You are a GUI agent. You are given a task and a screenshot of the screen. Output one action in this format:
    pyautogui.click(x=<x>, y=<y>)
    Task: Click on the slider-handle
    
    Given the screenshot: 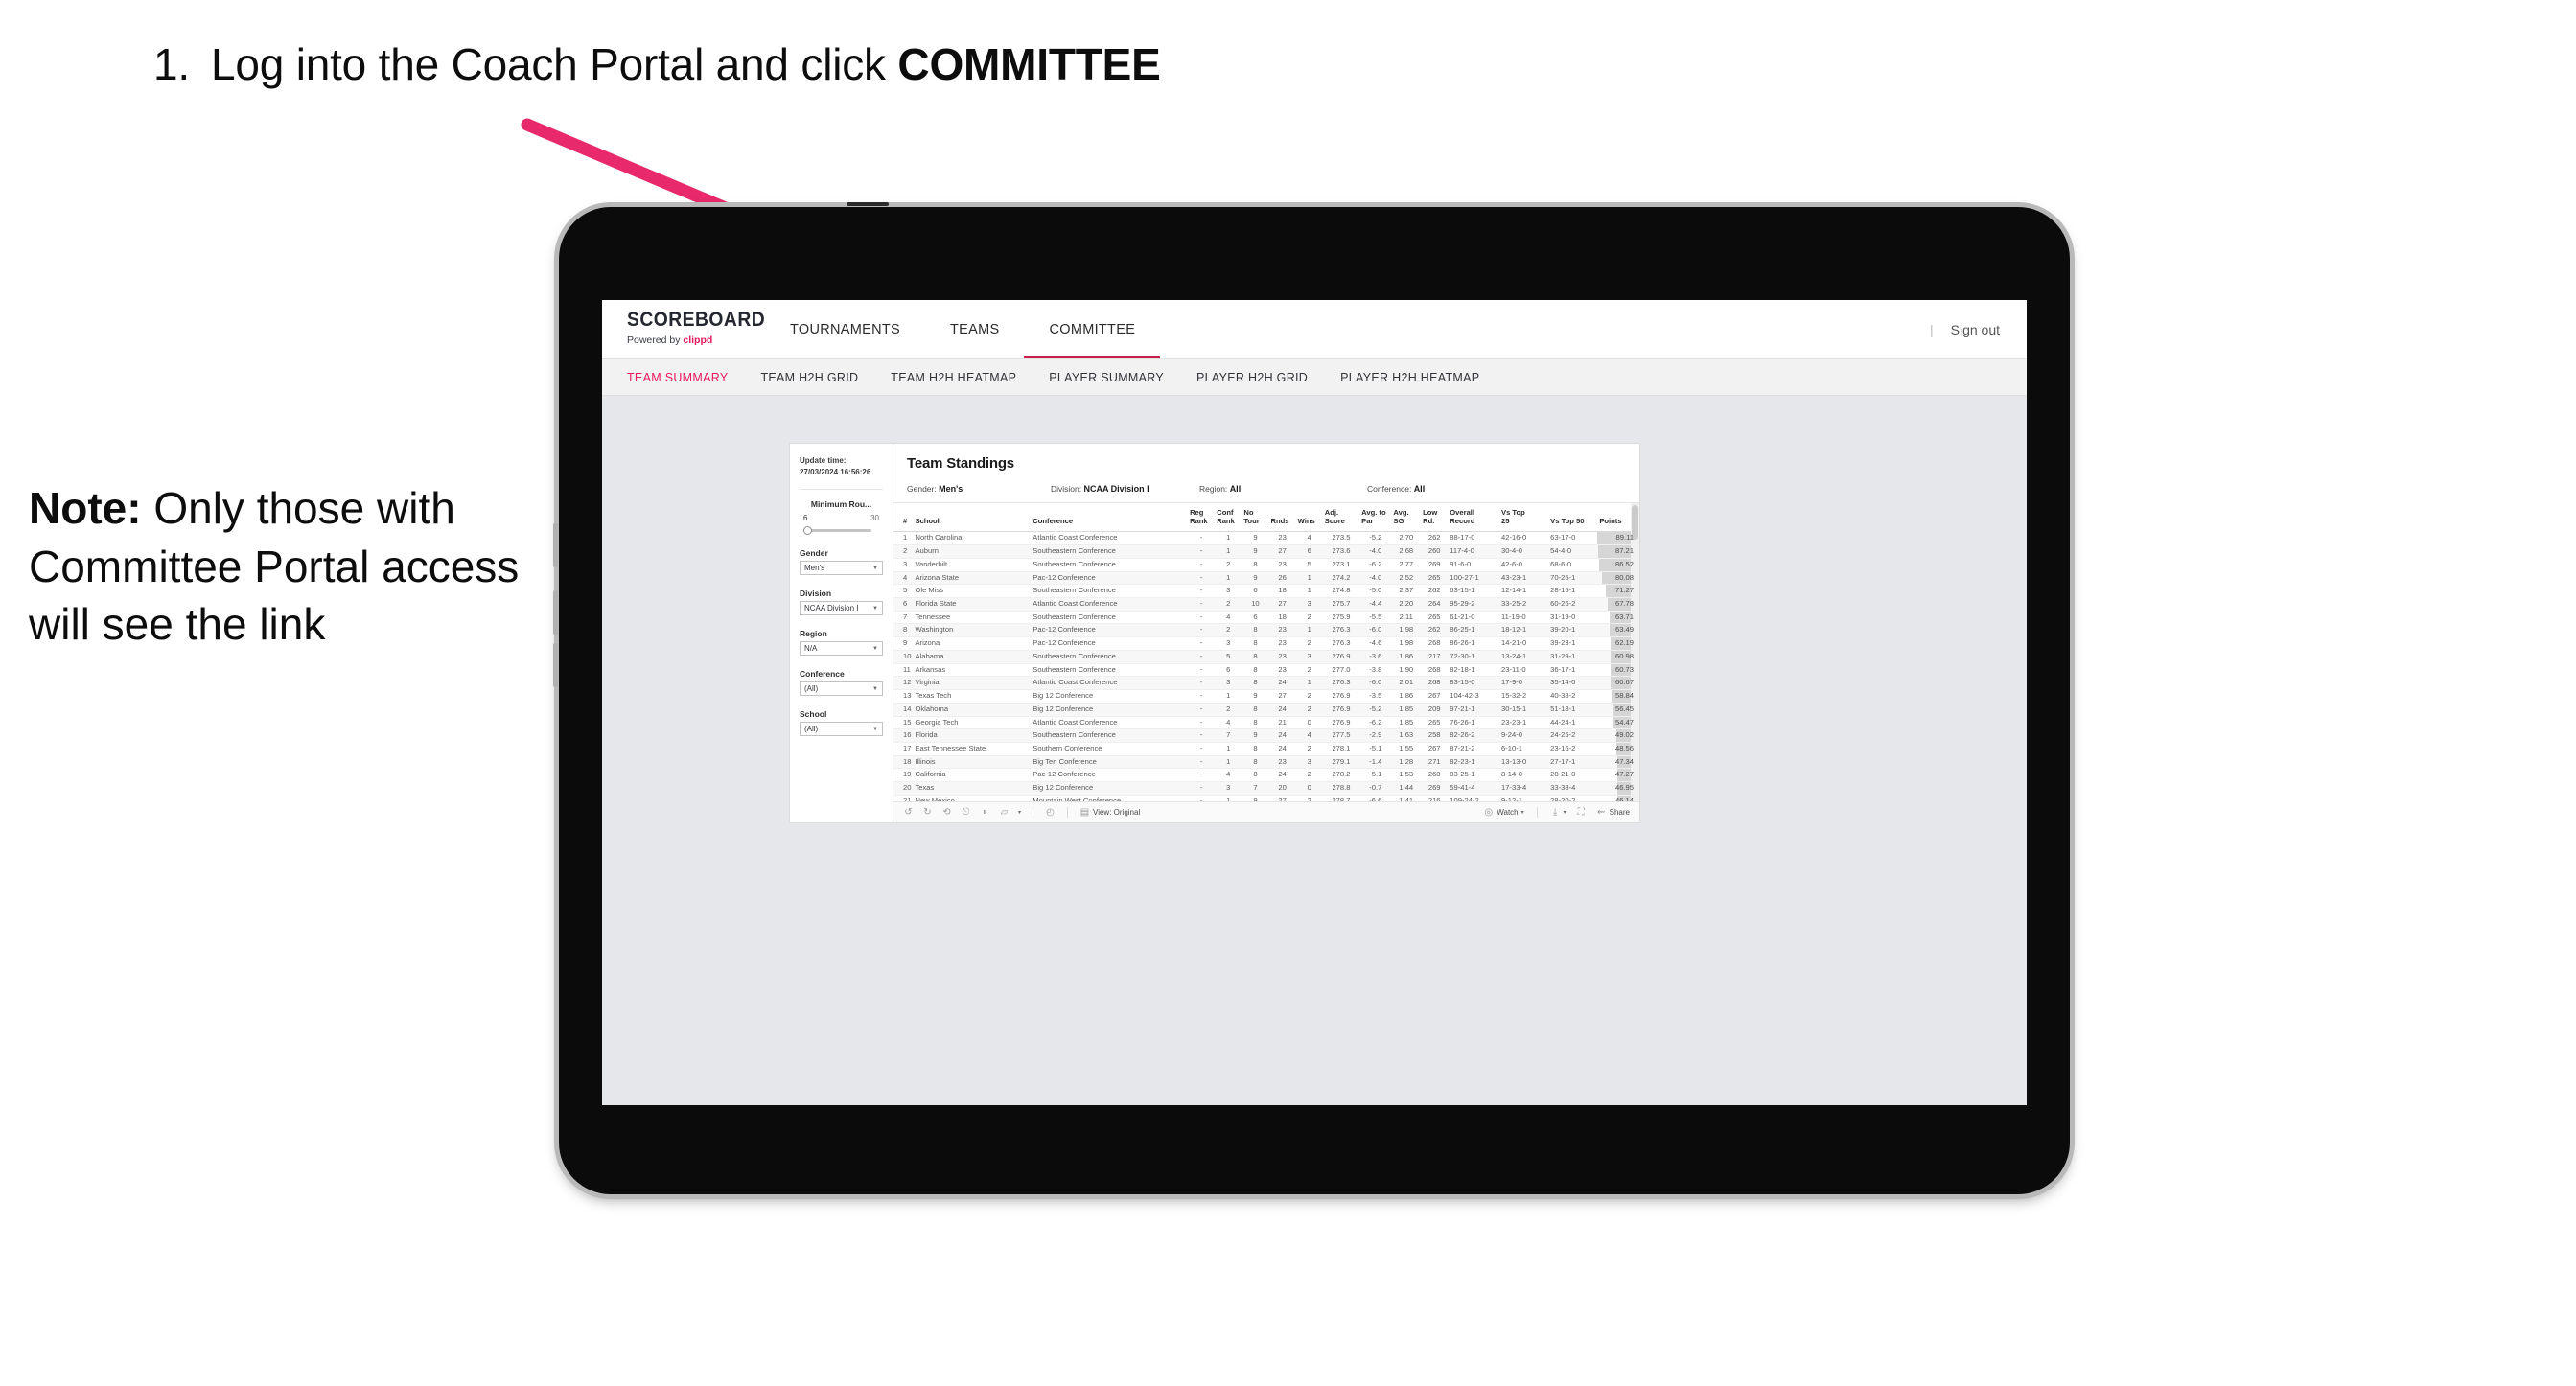 What is the action you would take?
    pyautogui.click(x=808, y=531)
    